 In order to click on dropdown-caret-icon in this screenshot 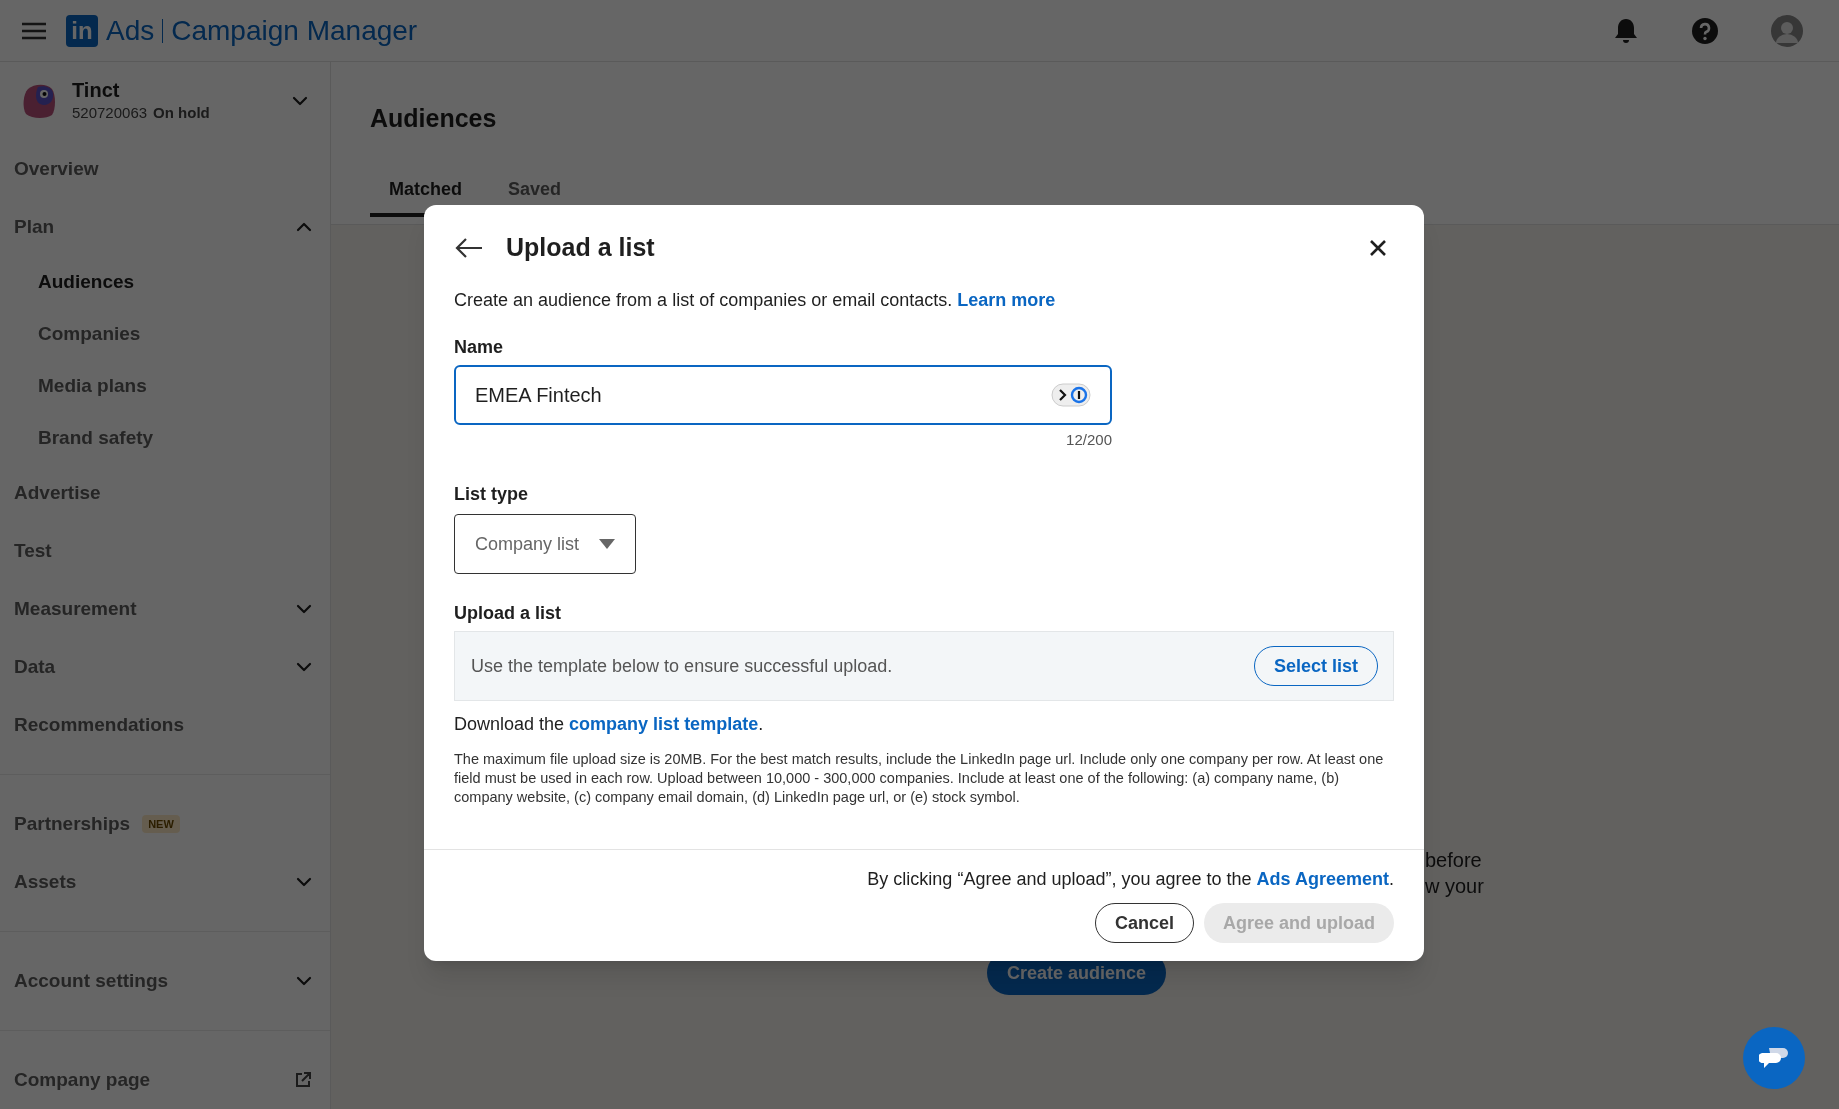, I will do `click(607, 544)`.